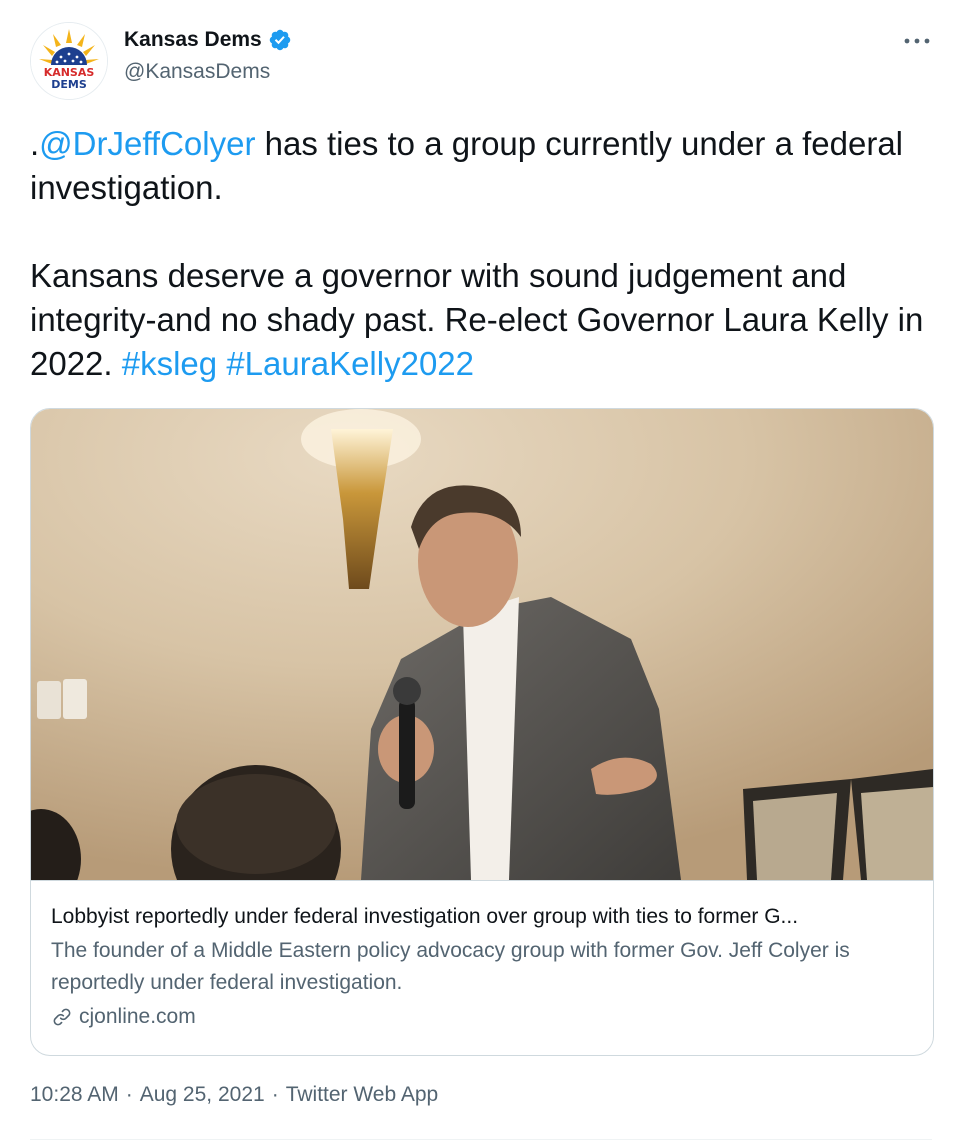  I want to click on avatar: KANSAS DEMS, so click(69, 61).